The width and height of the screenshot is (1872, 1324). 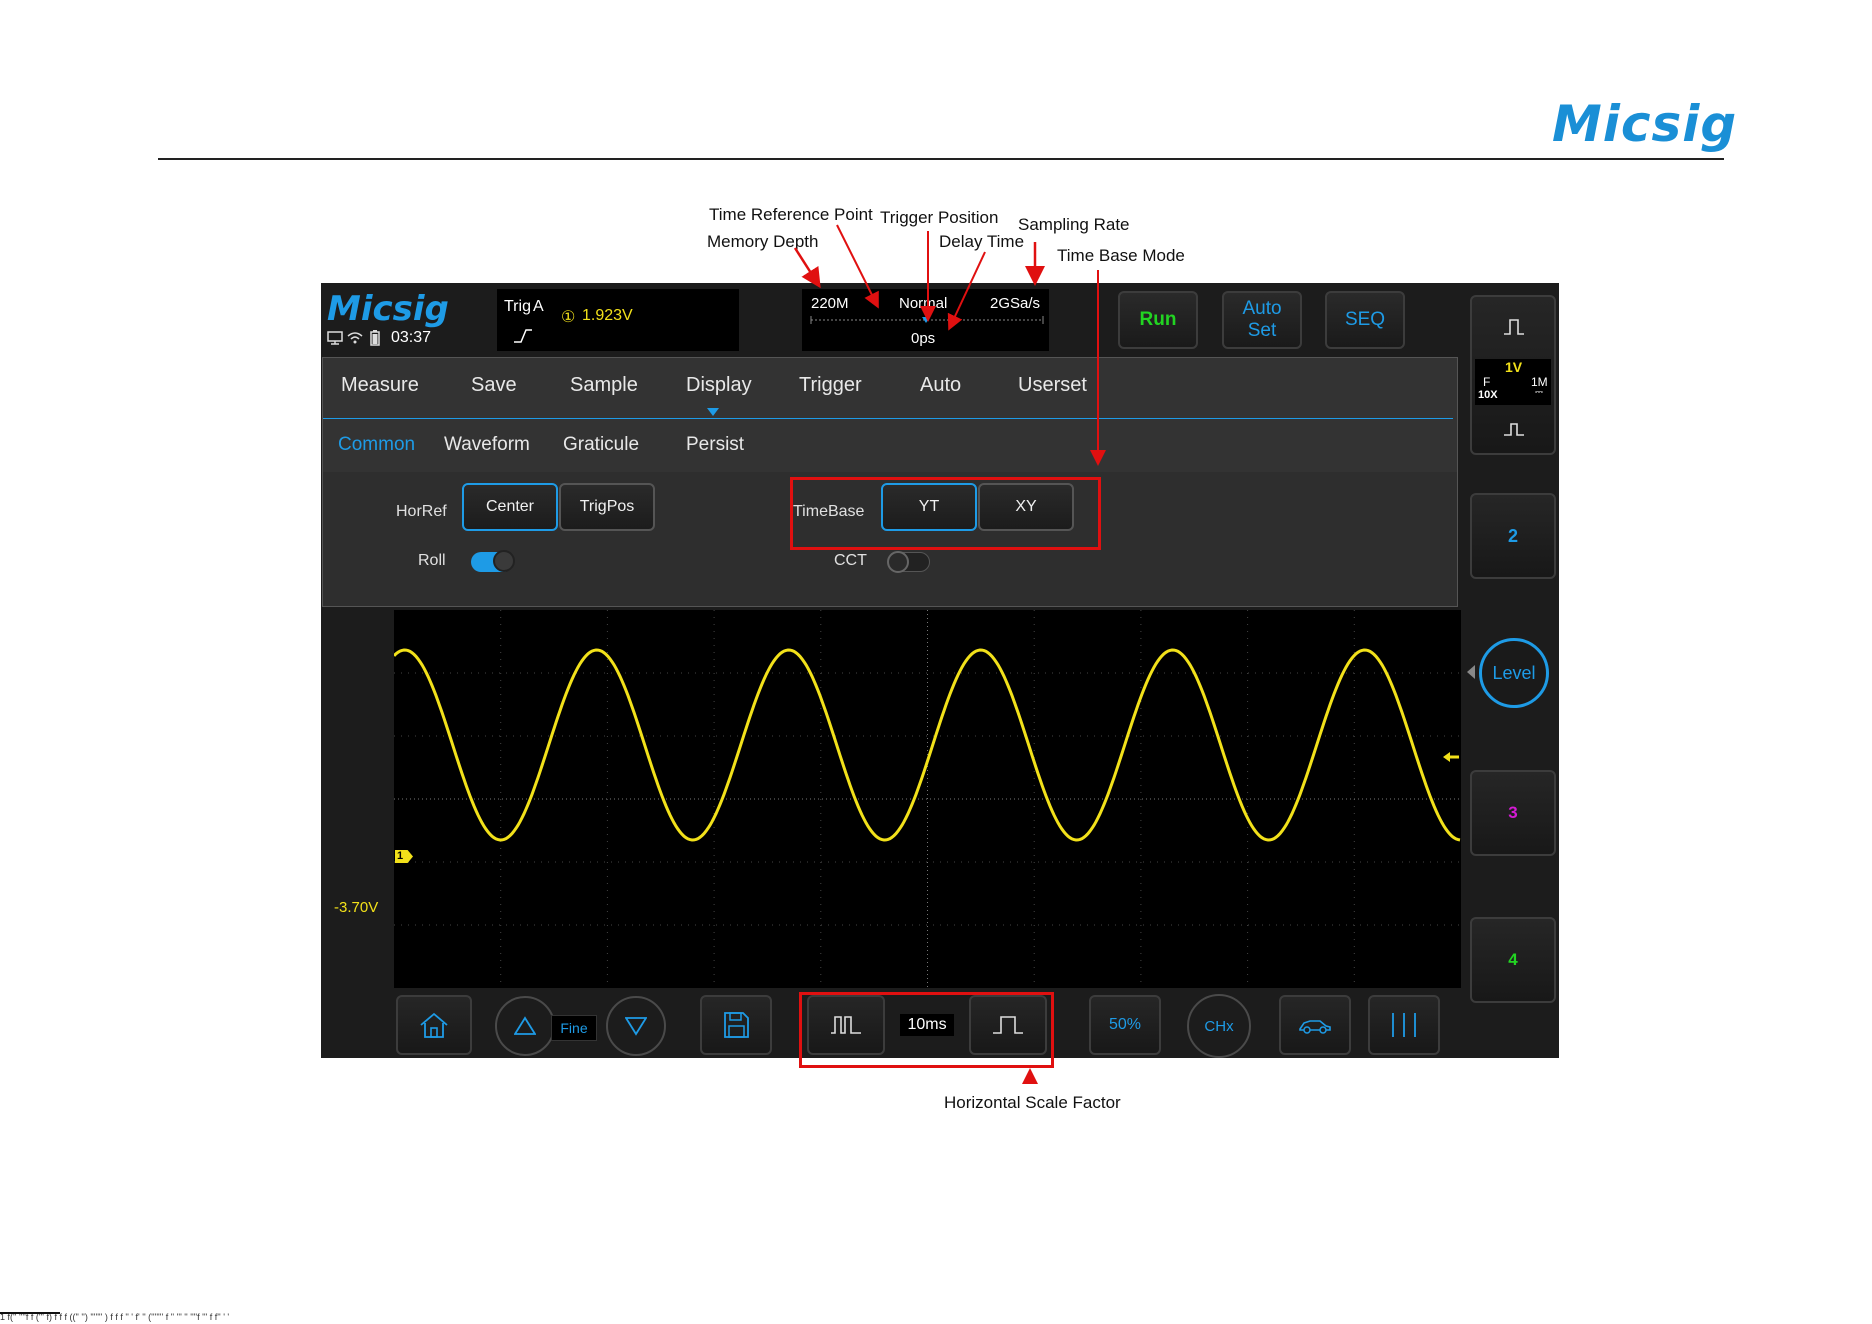 I want to click on annotation-arrows, so click(x=949, y=654).